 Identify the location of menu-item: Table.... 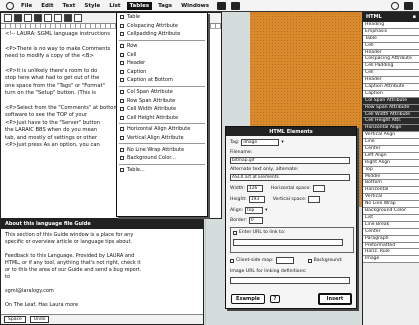
(162, 170).